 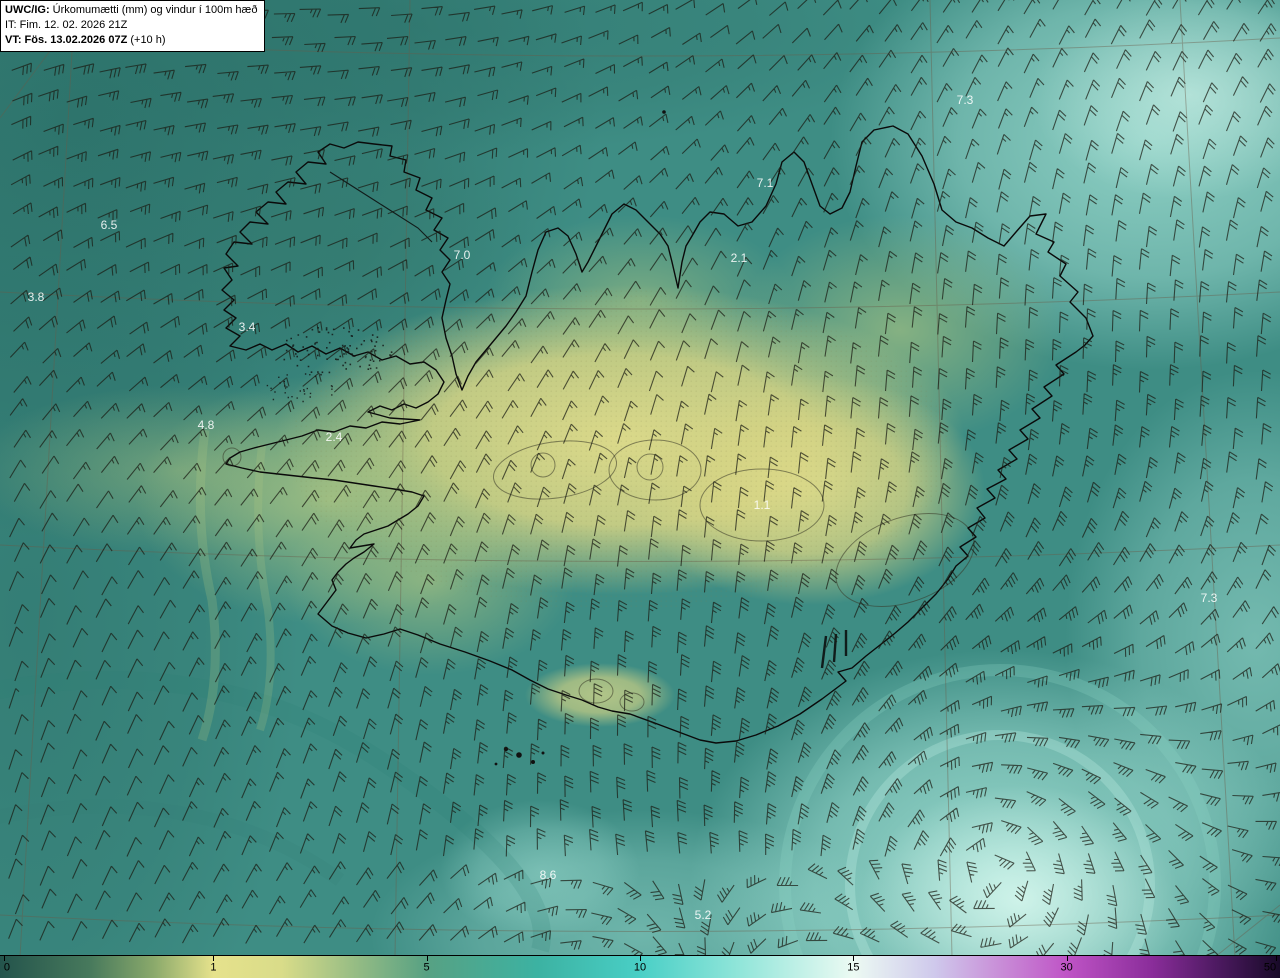 What do you see at coordinates (739, 258) in the screenshot?
I see `precip-value-label: 2.1` at bounding box center [739, 258].